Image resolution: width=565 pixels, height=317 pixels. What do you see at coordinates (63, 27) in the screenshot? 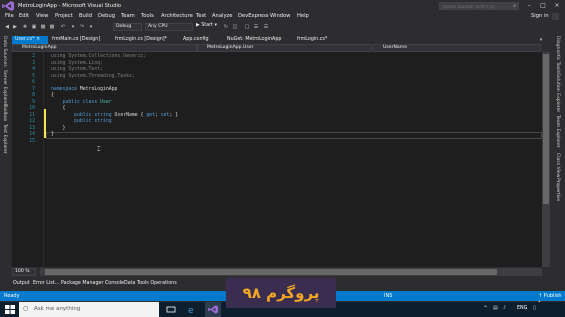
I see `undo-icon: ↶` at bounding box center [63, 27].